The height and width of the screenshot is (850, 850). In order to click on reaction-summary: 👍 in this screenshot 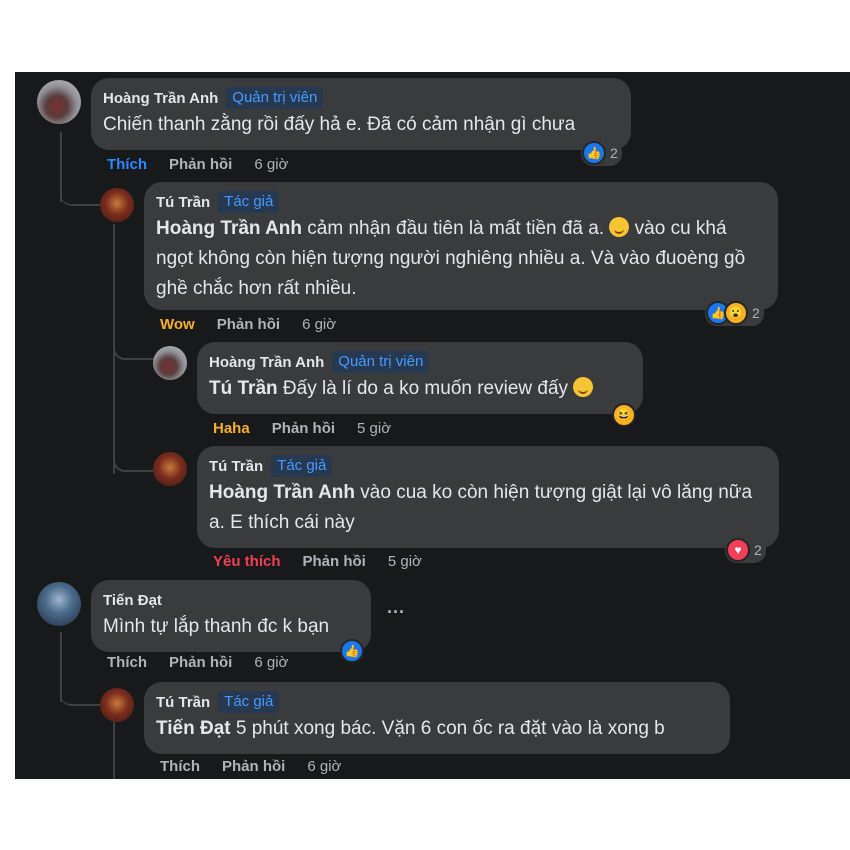, I will do `click(353, 651)`.